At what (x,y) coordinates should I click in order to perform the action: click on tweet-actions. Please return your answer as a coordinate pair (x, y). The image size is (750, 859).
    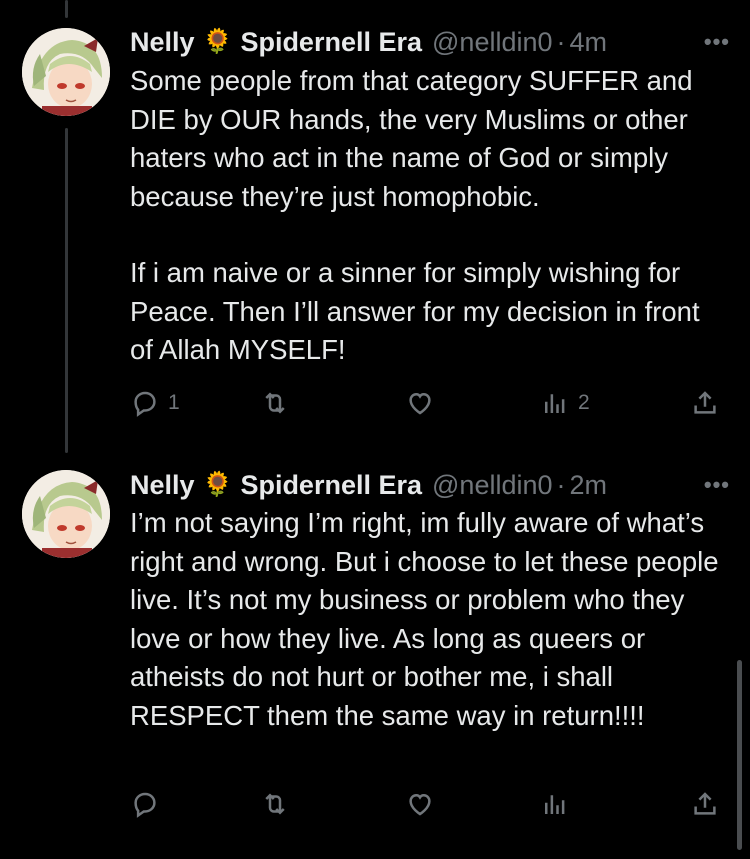
    Looking at the image, I should click on (440, 804).